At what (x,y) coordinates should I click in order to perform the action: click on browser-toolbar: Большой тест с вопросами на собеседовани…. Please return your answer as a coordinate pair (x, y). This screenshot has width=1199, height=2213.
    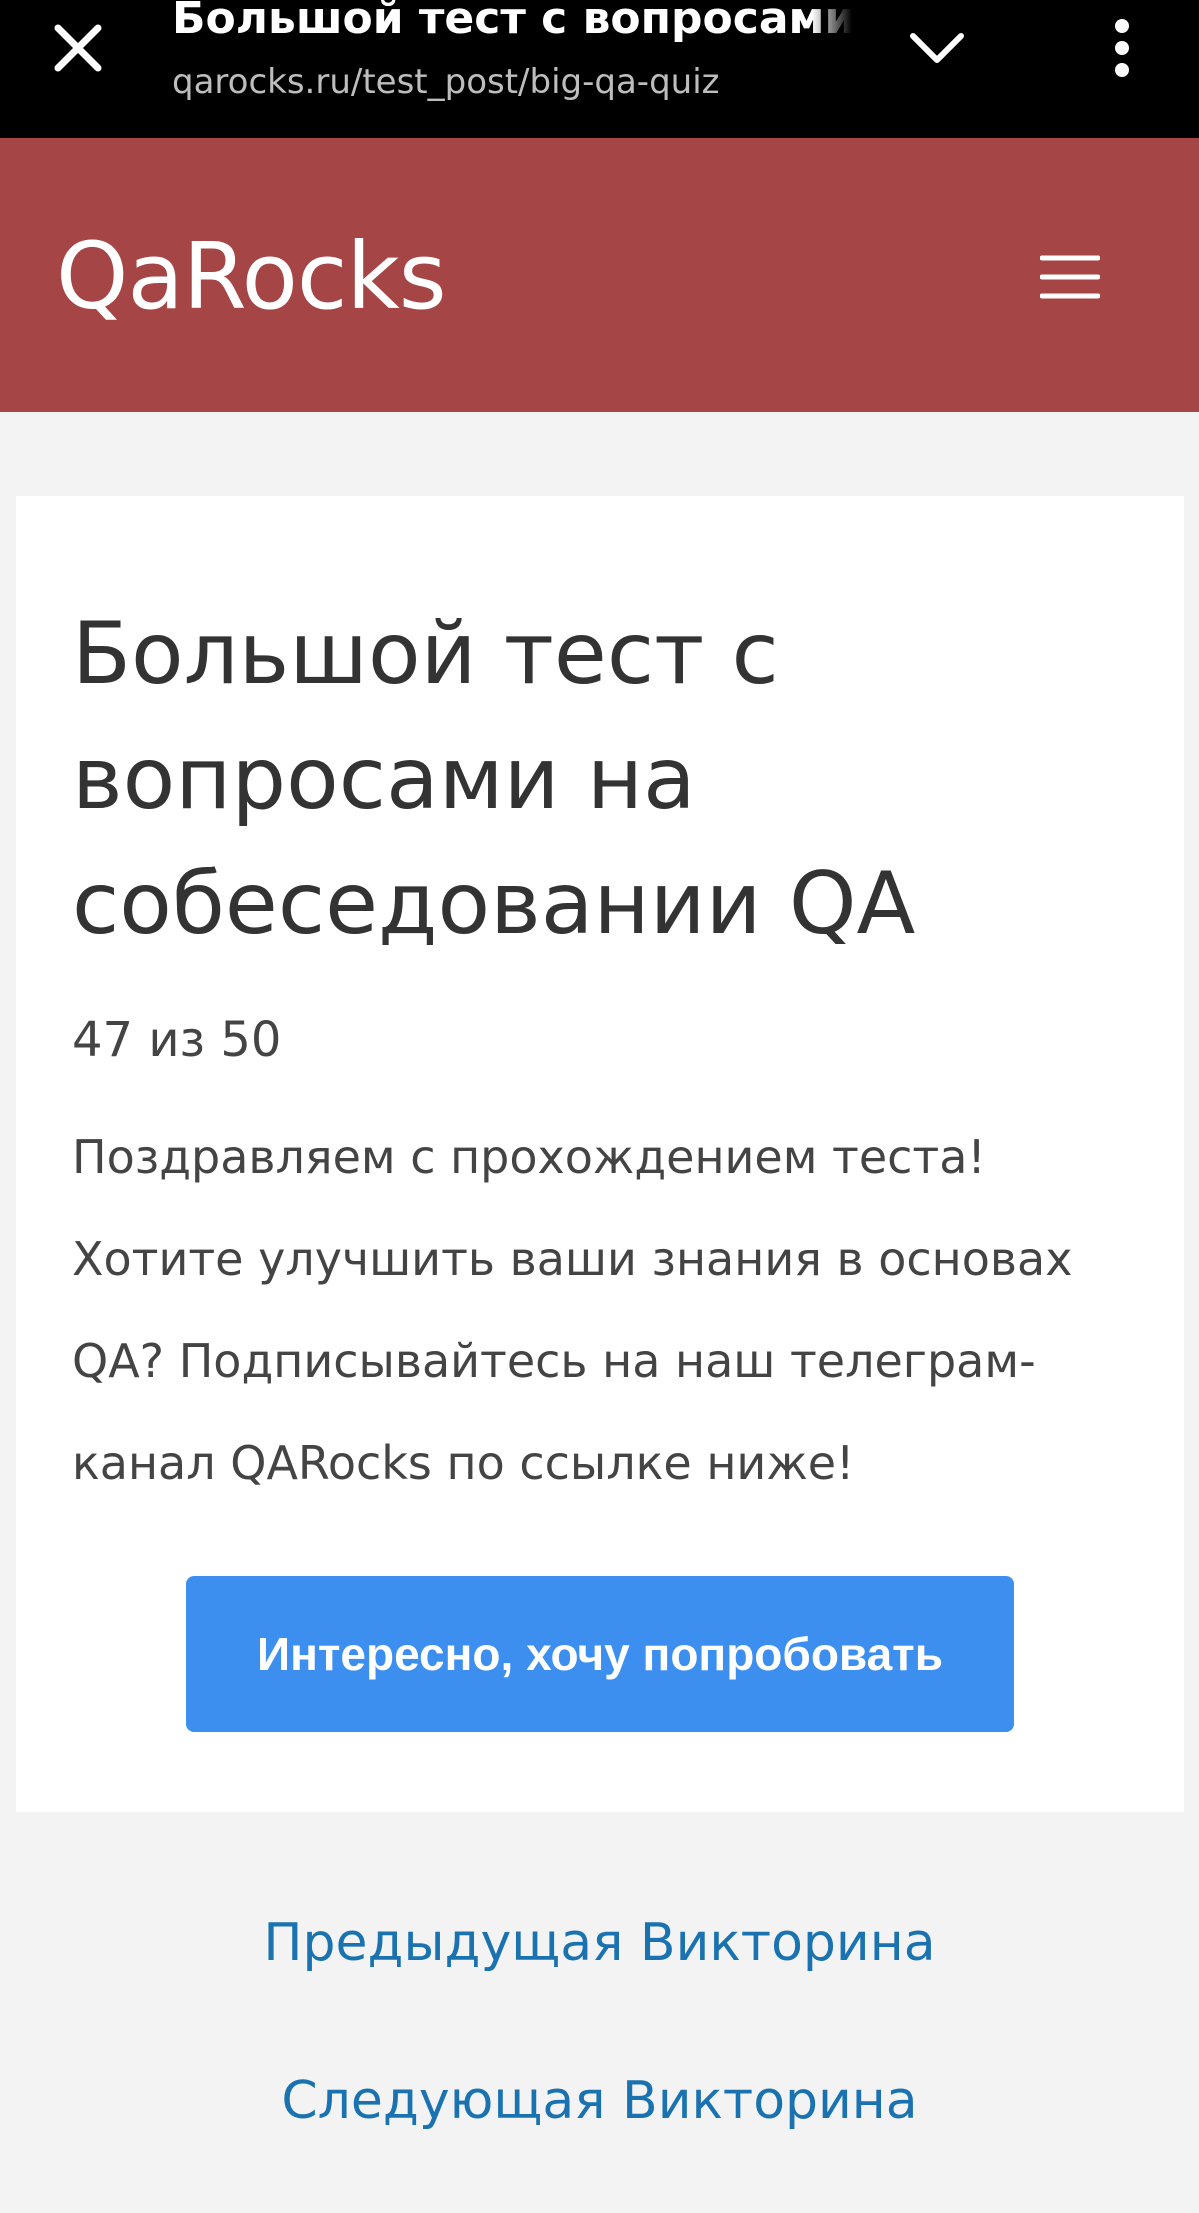
    Looking at the image, I should click on (599, 69).